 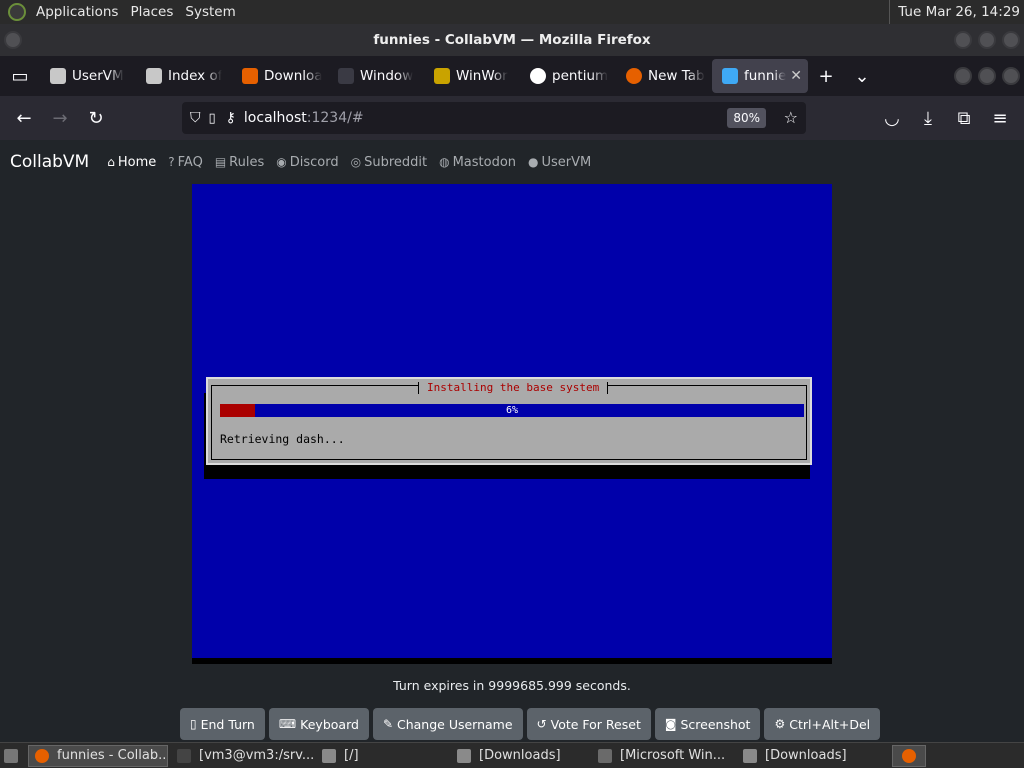 What do you see at coordinates (346, 76) in the screenshot?
I see `heart-icon` at bounding box center [346, 76].